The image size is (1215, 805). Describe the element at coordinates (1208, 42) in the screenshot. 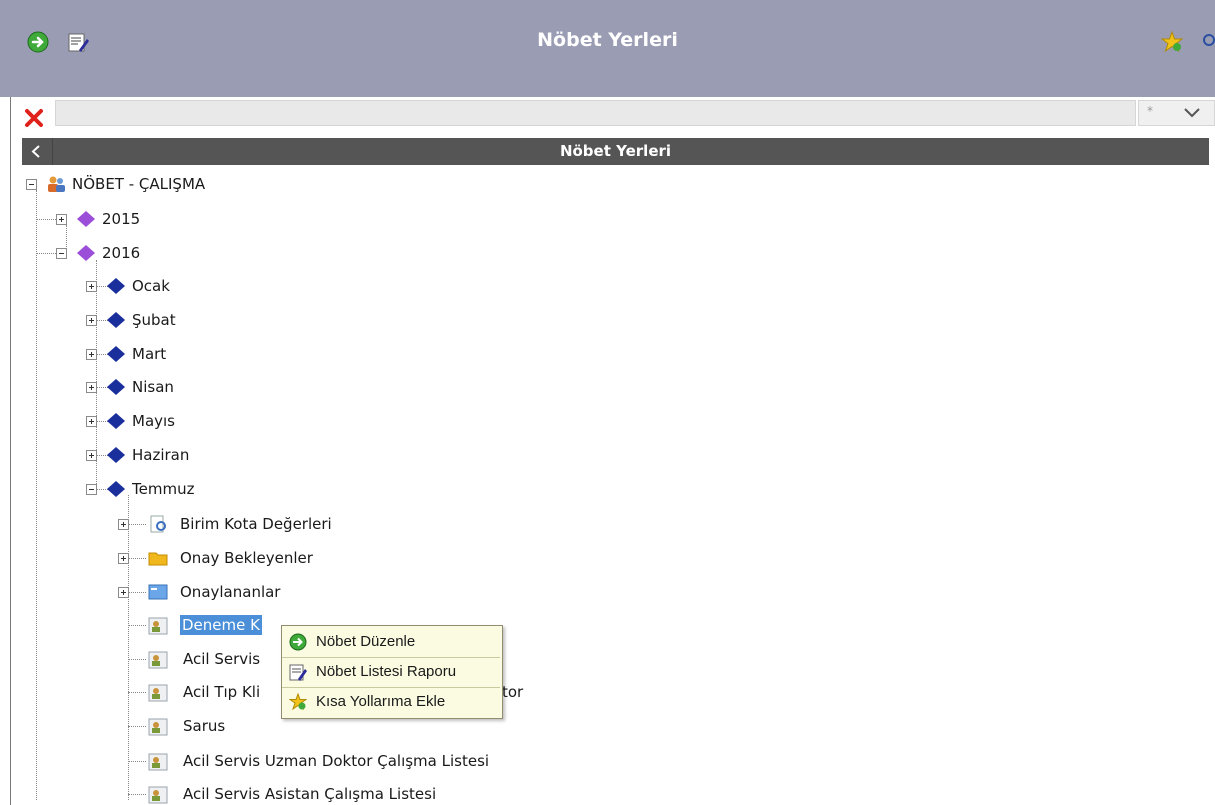

I see `search-icon` at that location.